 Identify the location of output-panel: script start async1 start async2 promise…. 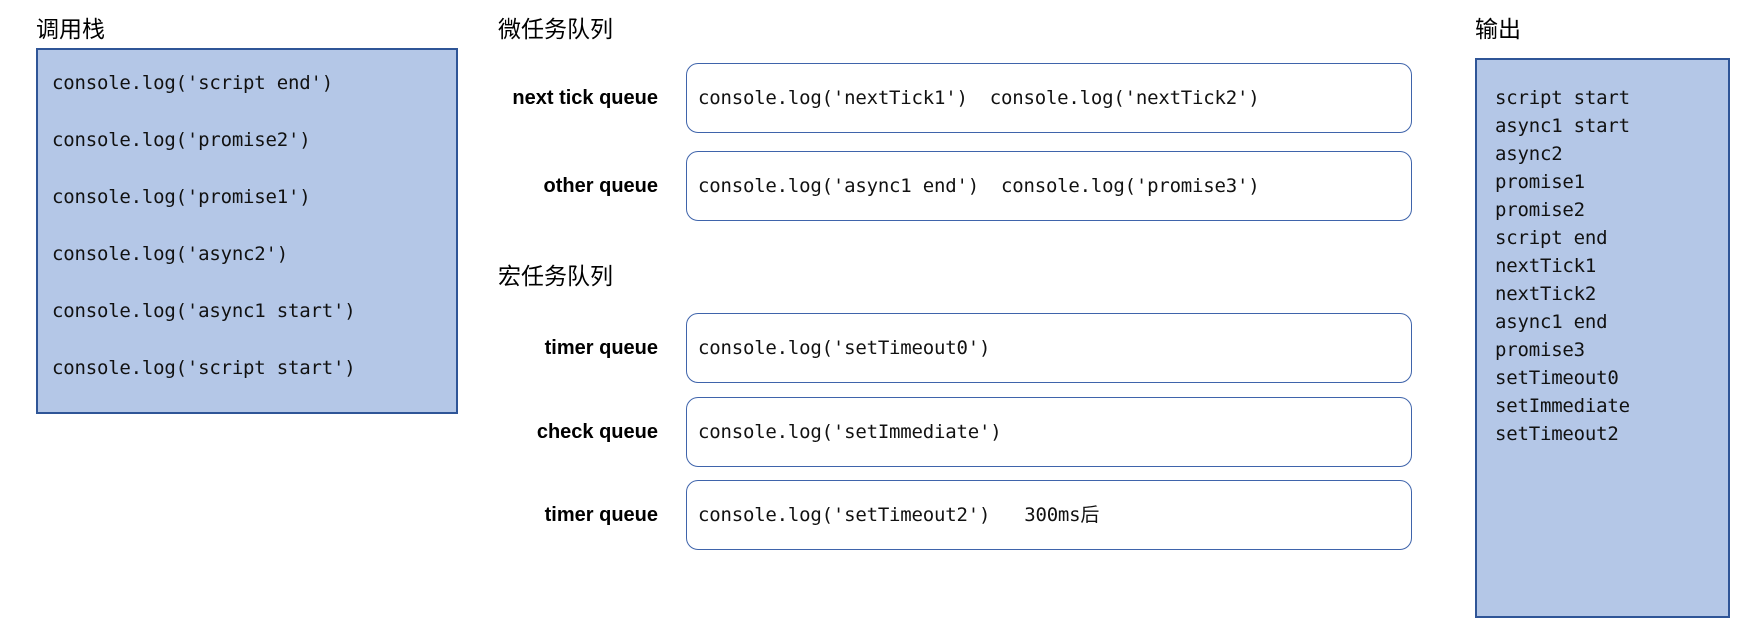
(1602, 338).